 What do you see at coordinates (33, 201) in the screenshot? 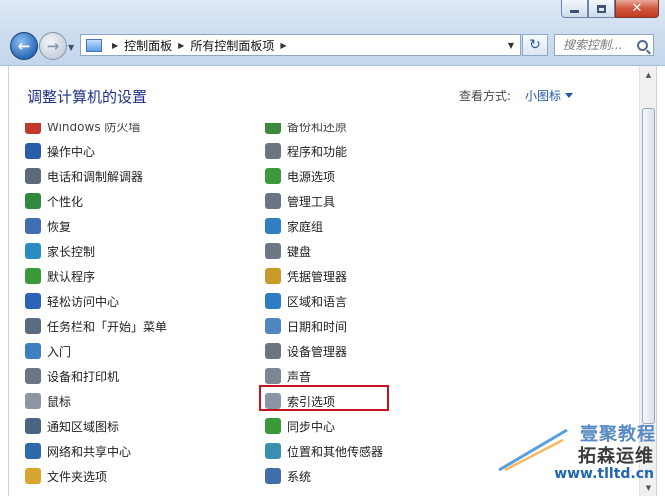
I see `personalization-icon` at bounding box center [33, 201].